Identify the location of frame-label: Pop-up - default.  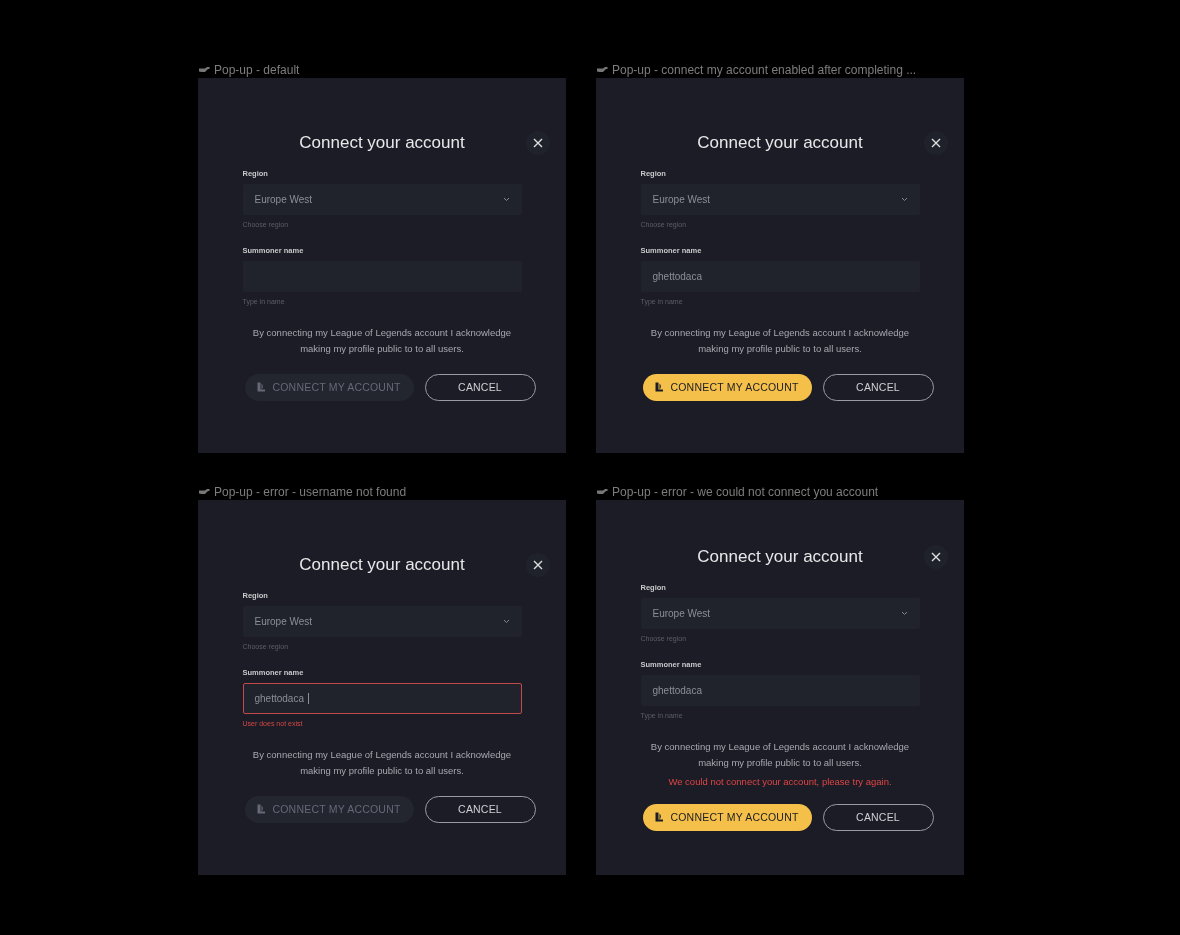
(257, 69).